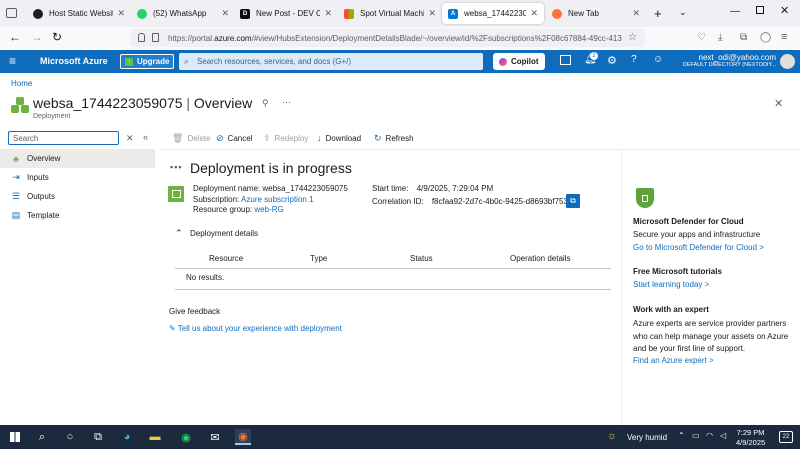  Describe the element at coordinates (743, 37) in the screenshot. I see `extensions-icon: ⧉` at that location.